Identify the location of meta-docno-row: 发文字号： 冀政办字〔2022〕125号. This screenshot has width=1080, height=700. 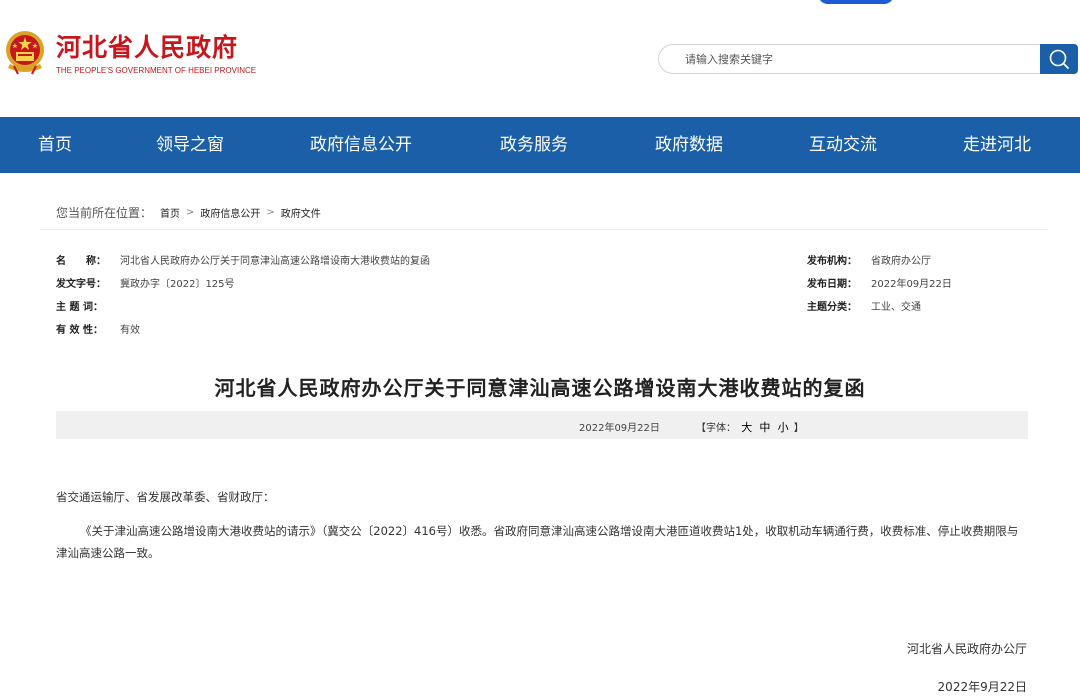
(145, 282).